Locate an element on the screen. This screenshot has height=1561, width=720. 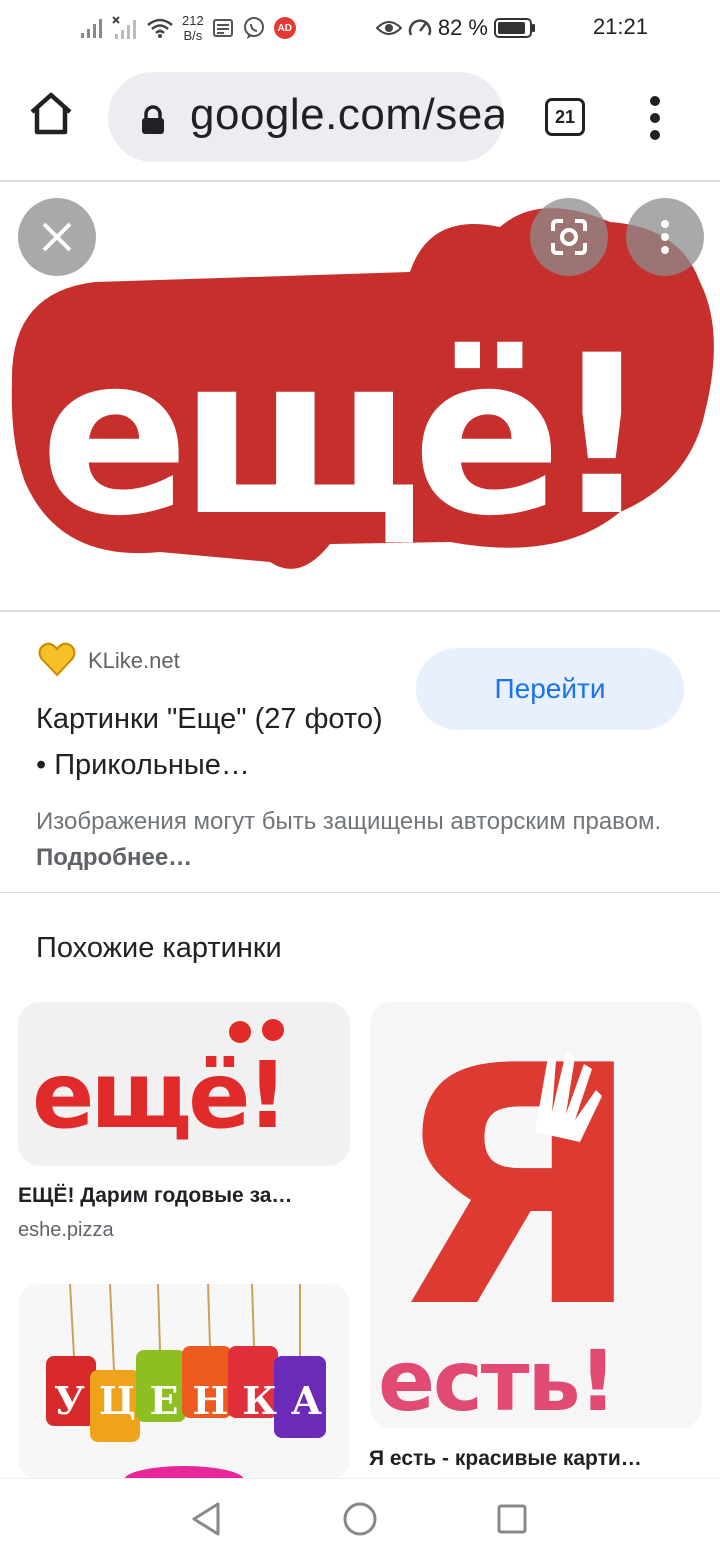
image-options-button is located at coordinates (665, 237).